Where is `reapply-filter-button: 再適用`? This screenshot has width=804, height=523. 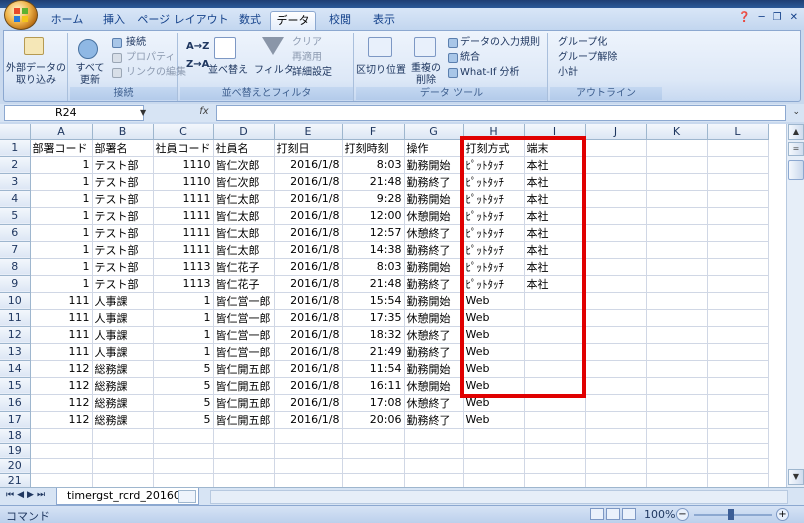
reapply-filter-button: 再適用 is located at coordinates (307, 58).